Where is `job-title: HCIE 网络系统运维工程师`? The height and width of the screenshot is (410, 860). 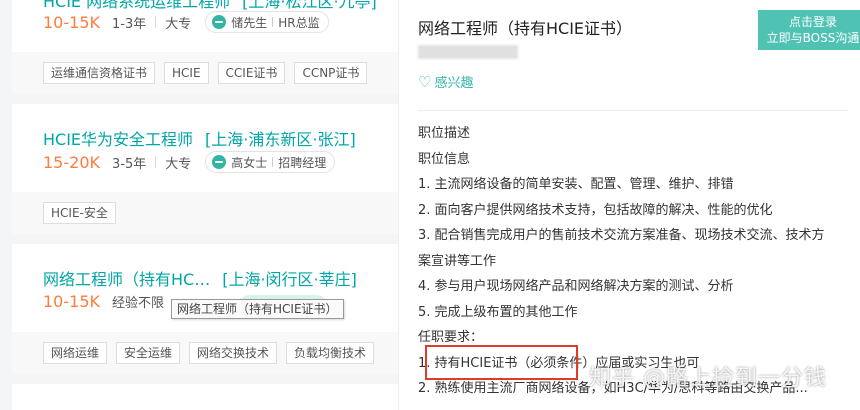
job-title: HCIE 网络系统运维工程师 is located at coordinates (136, 5).